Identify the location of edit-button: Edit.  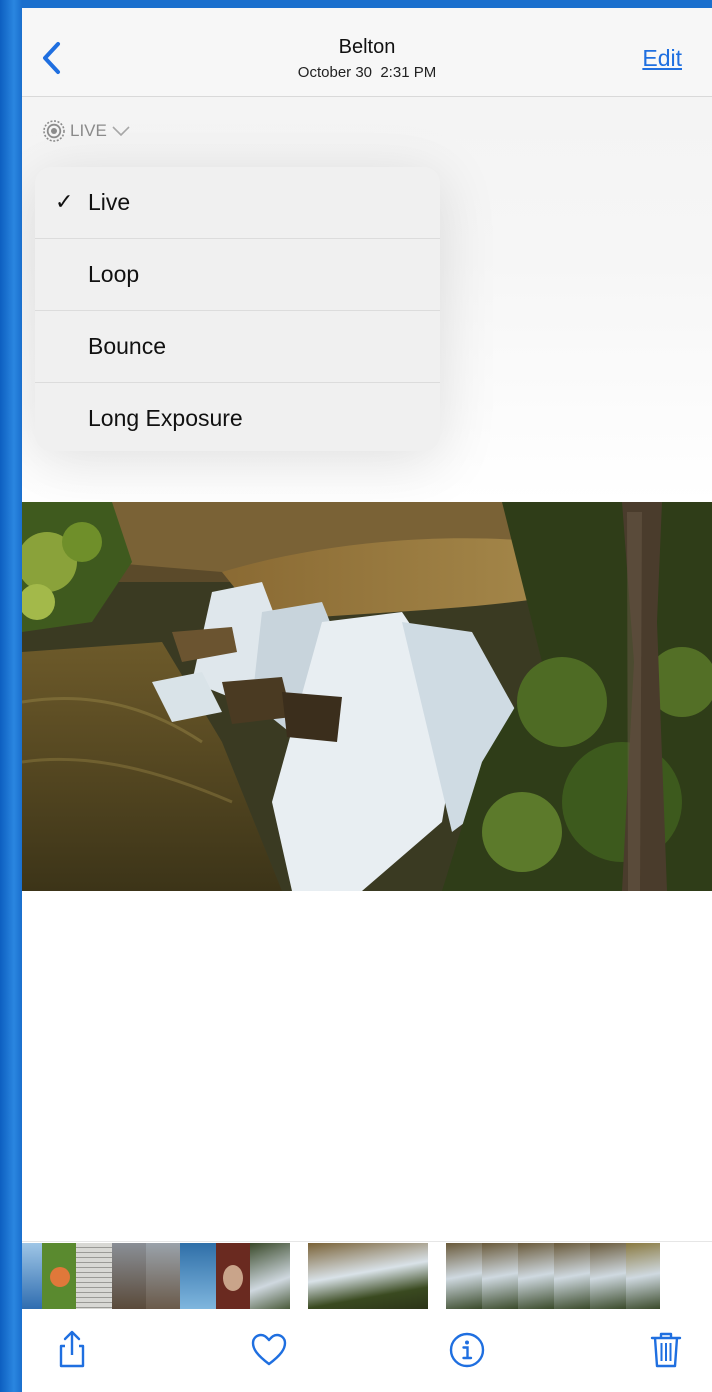
(662, 58).